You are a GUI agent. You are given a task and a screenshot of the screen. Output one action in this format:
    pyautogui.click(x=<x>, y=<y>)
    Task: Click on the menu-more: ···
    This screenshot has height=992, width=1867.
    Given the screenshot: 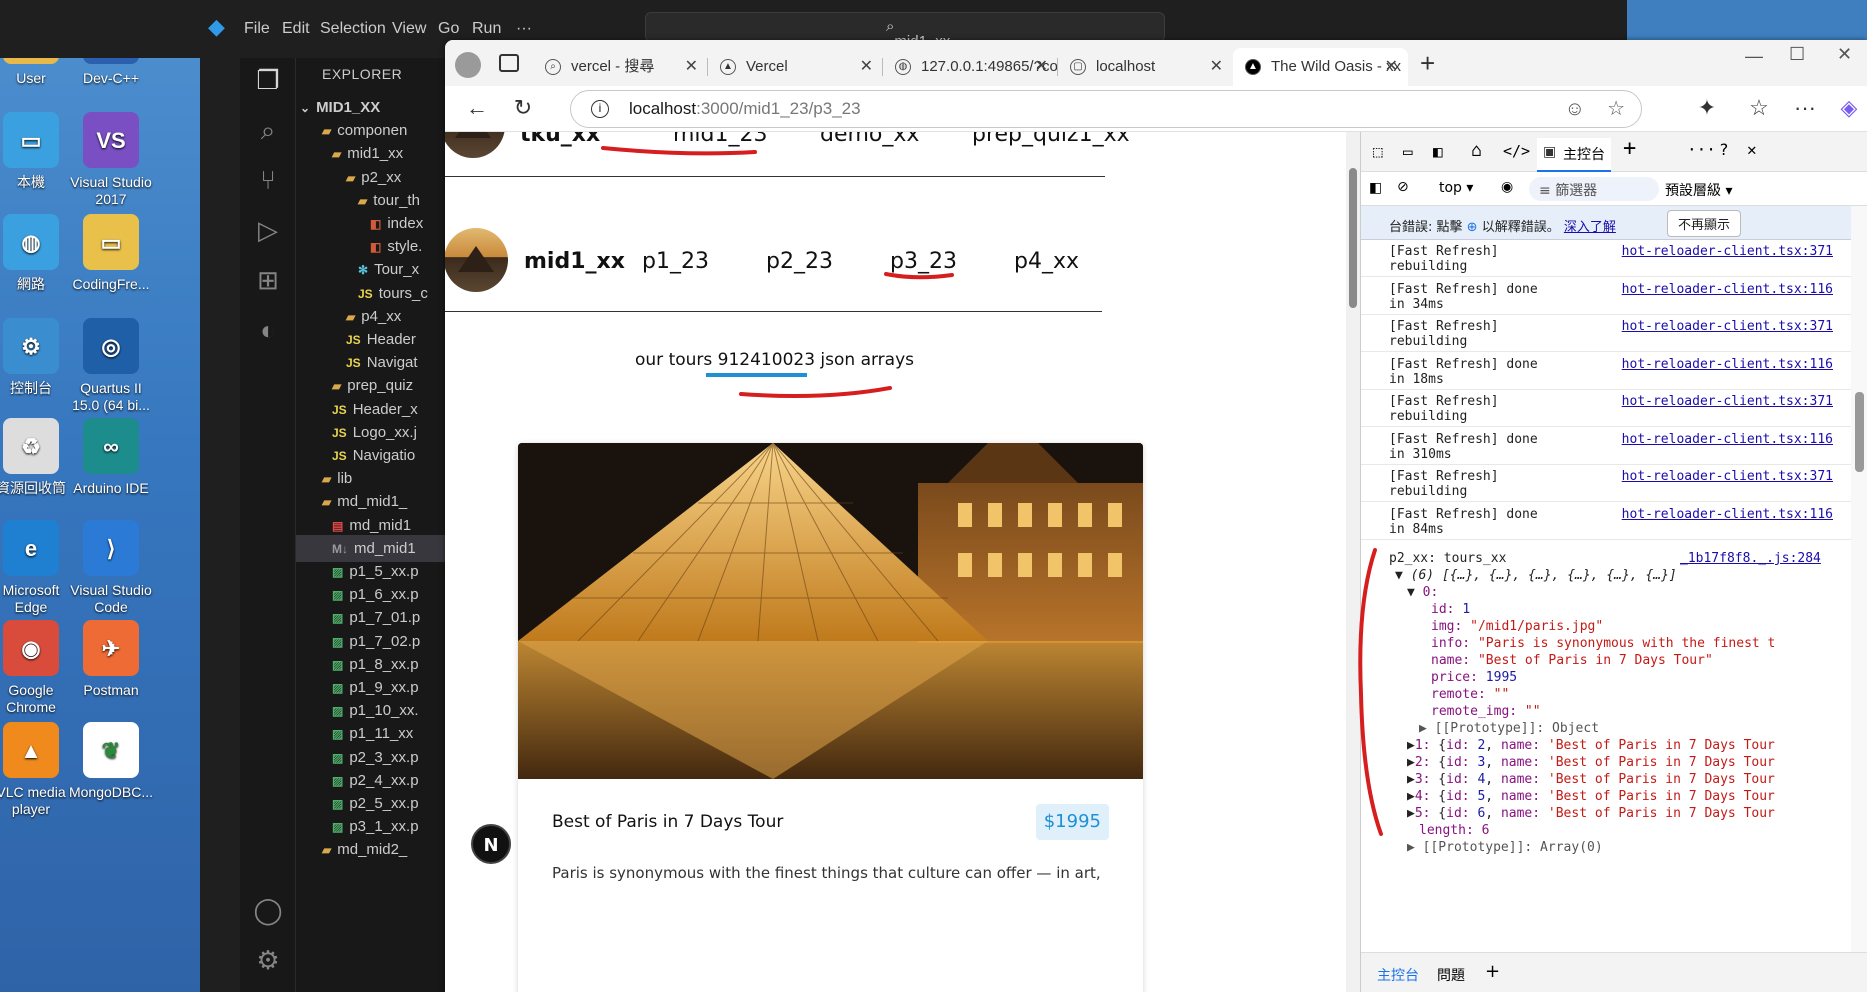 What is the action you would take?
    pyautogui.click(x=524, y=29)
    